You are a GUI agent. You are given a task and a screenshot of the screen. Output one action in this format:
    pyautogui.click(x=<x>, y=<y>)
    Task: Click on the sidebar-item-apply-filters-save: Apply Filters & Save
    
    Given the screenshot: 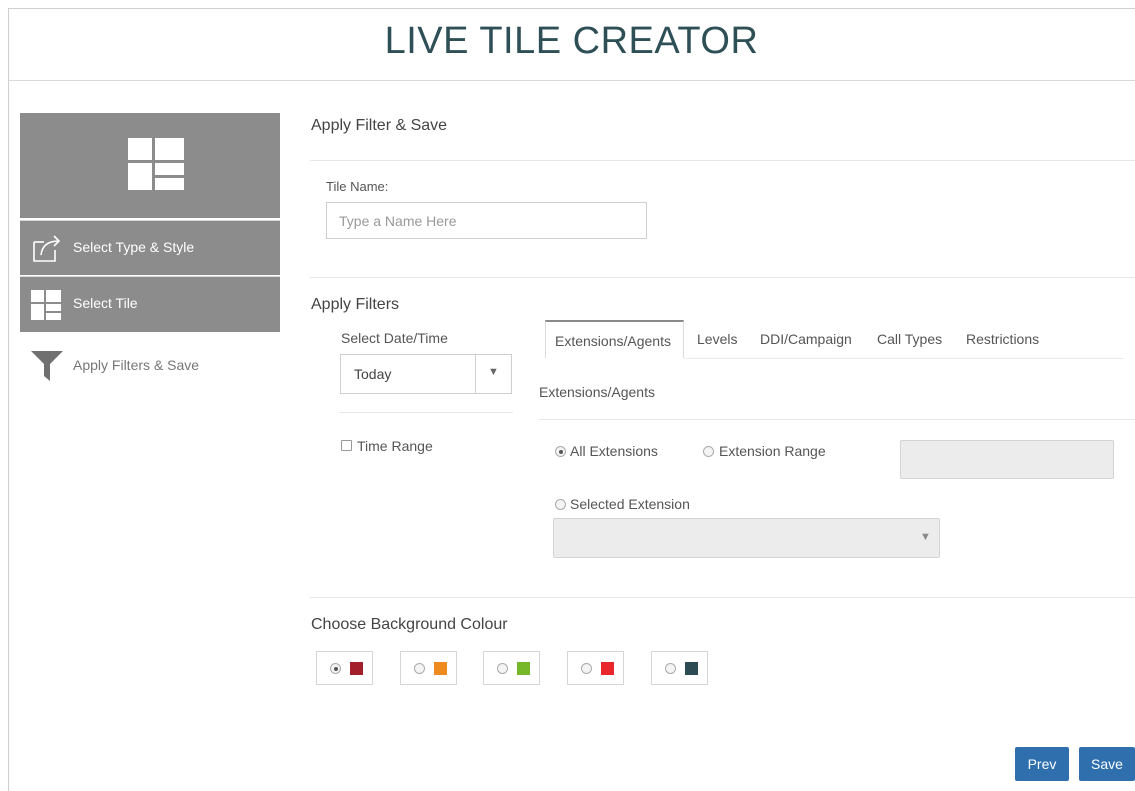 What is the action you would take?
    pyautogui.click(x=150, y=365)
    